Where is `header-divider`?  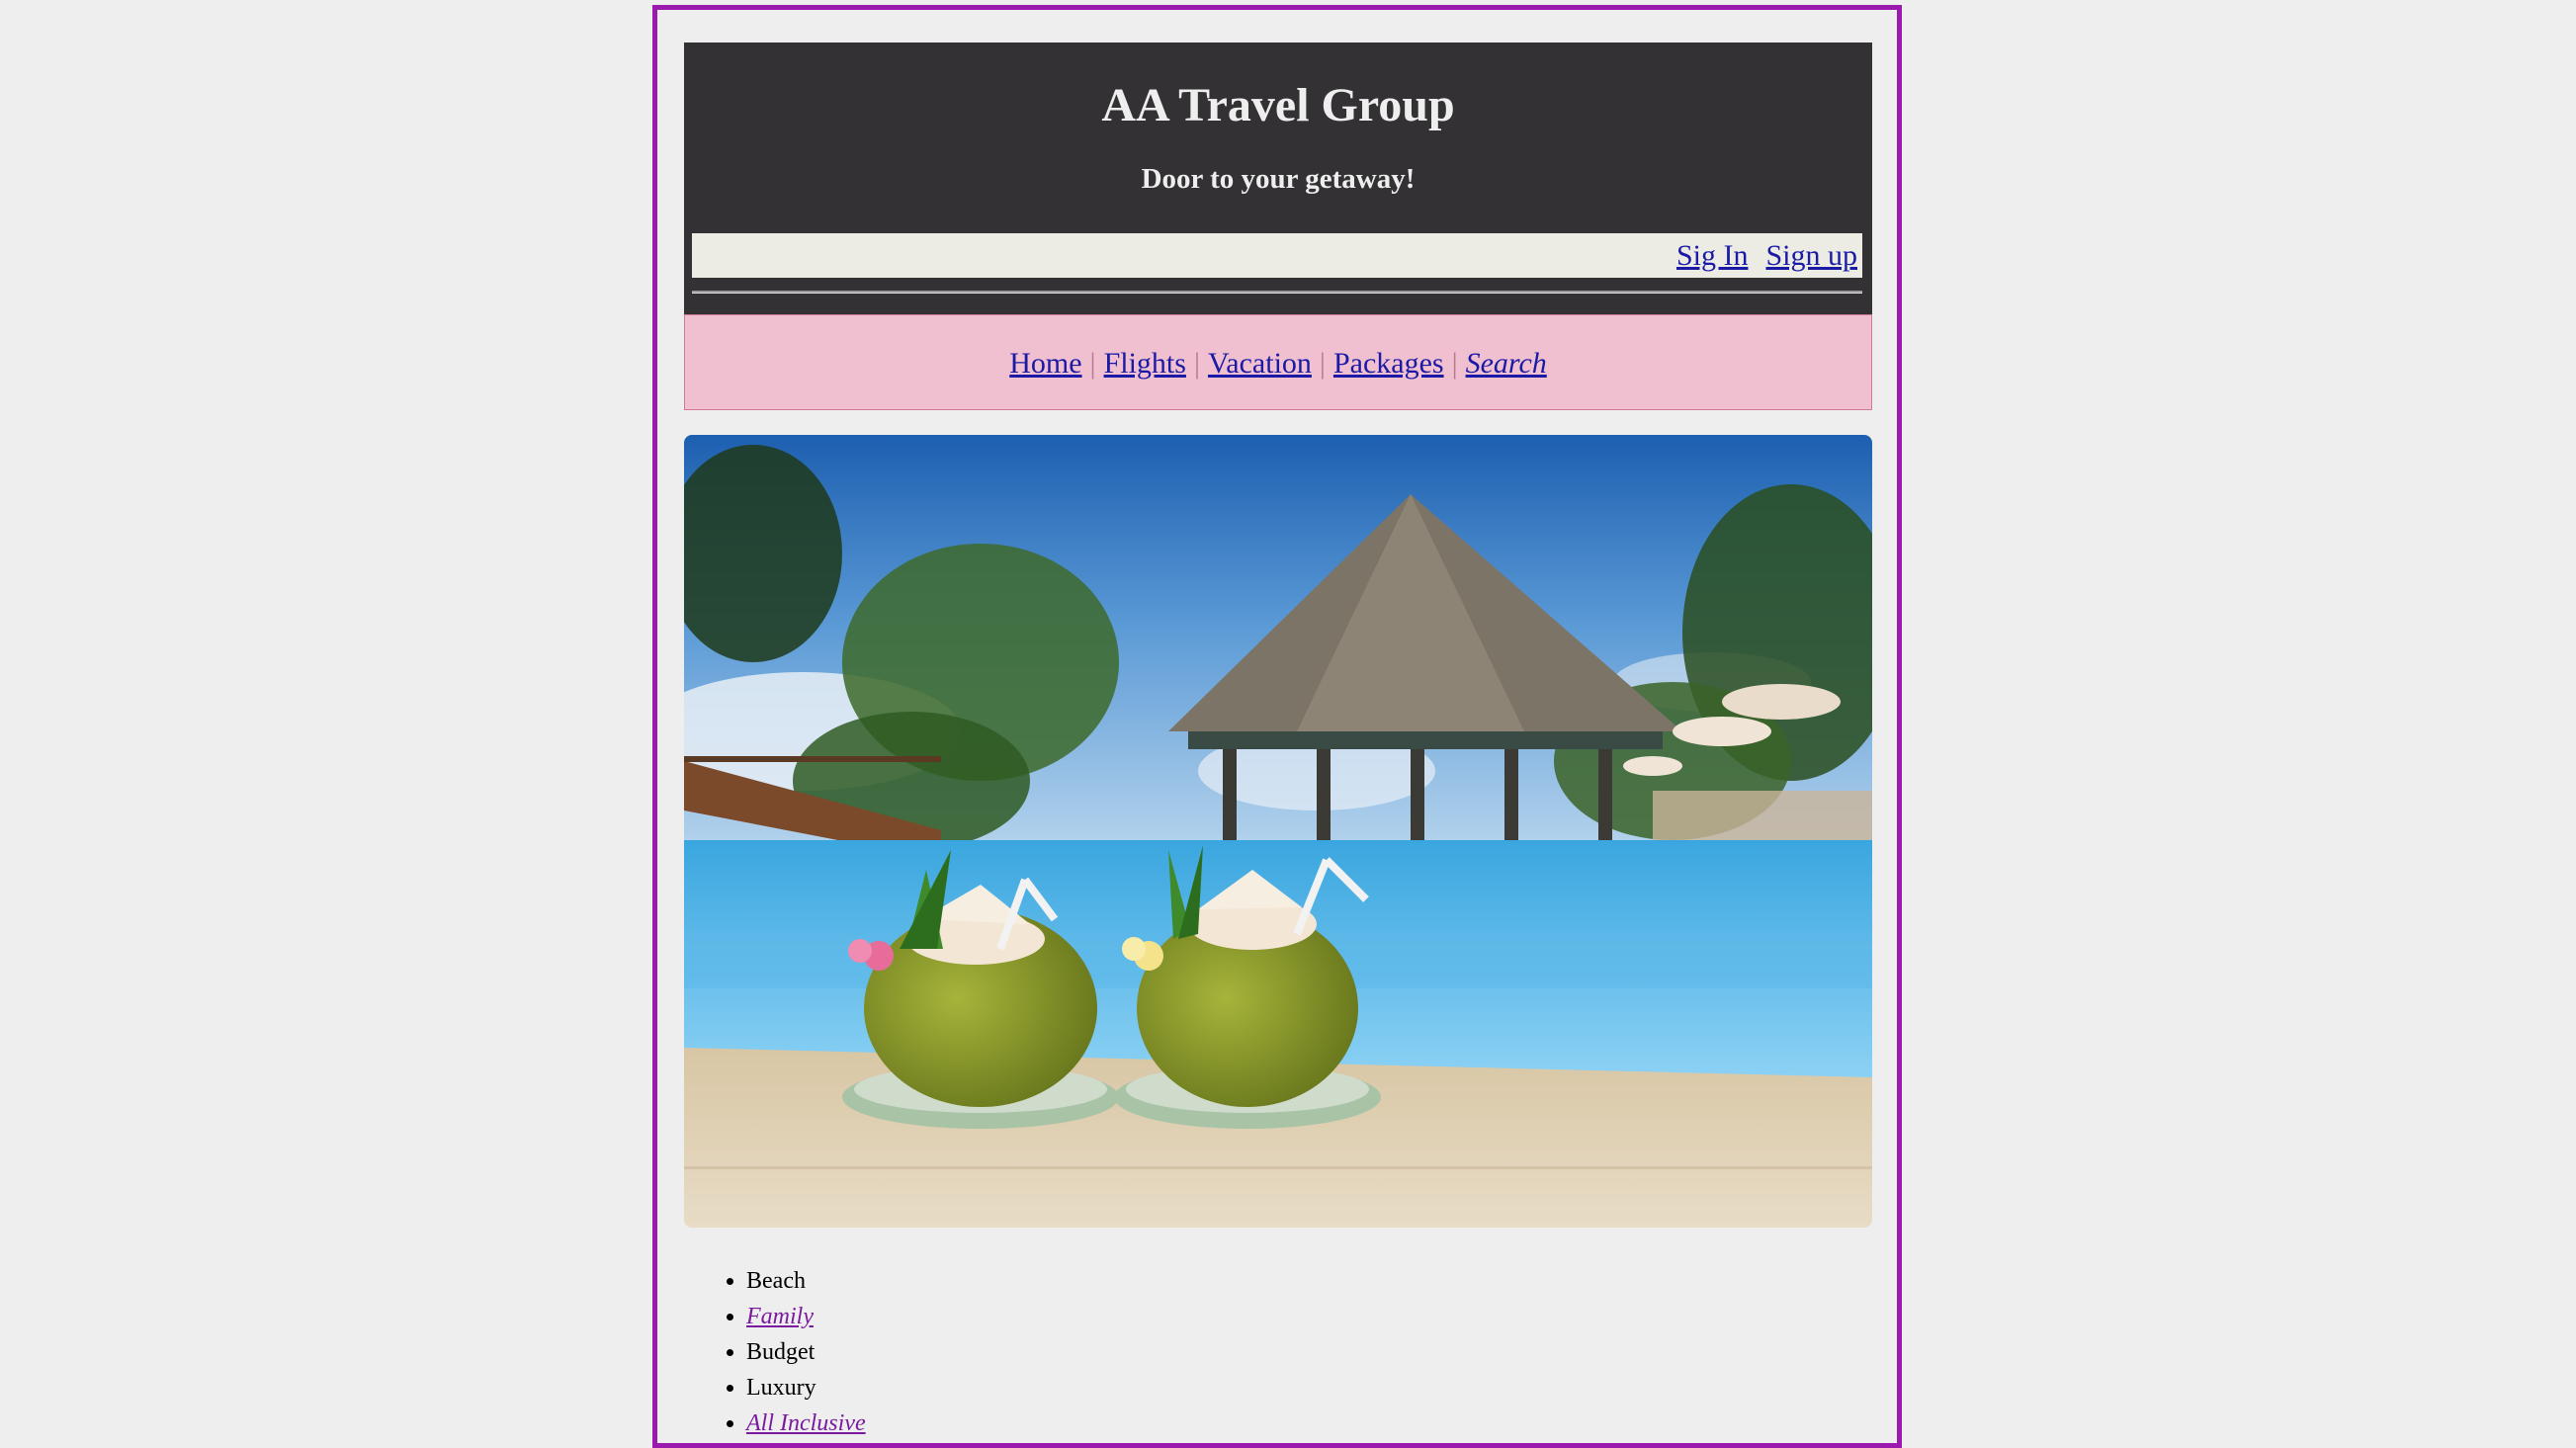
header-divider is located at coordinates (1277, 292).